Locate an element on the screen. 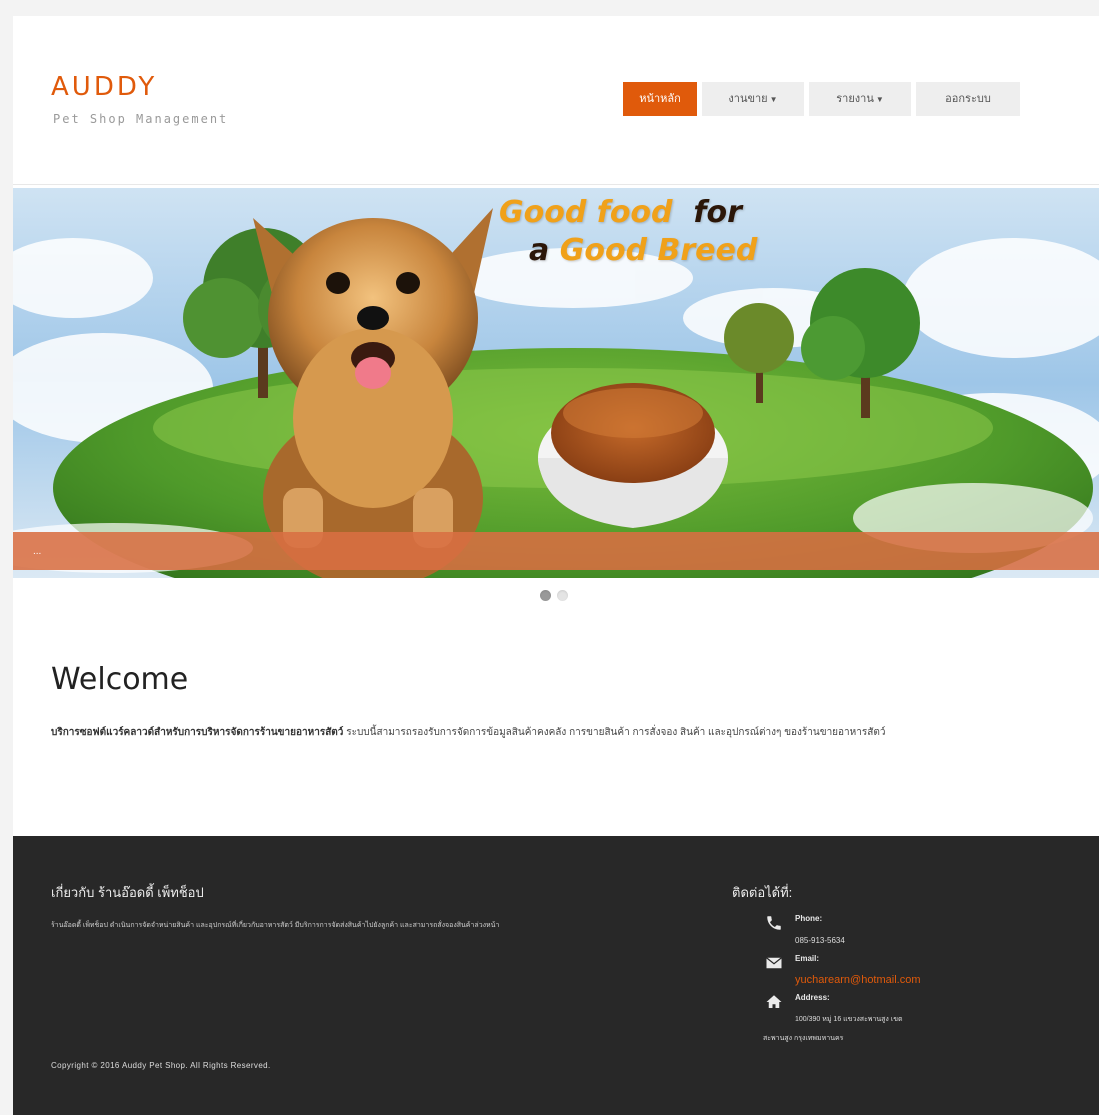  email-link: yucharearn@hotmail.com is located at coordinates (858, 980).